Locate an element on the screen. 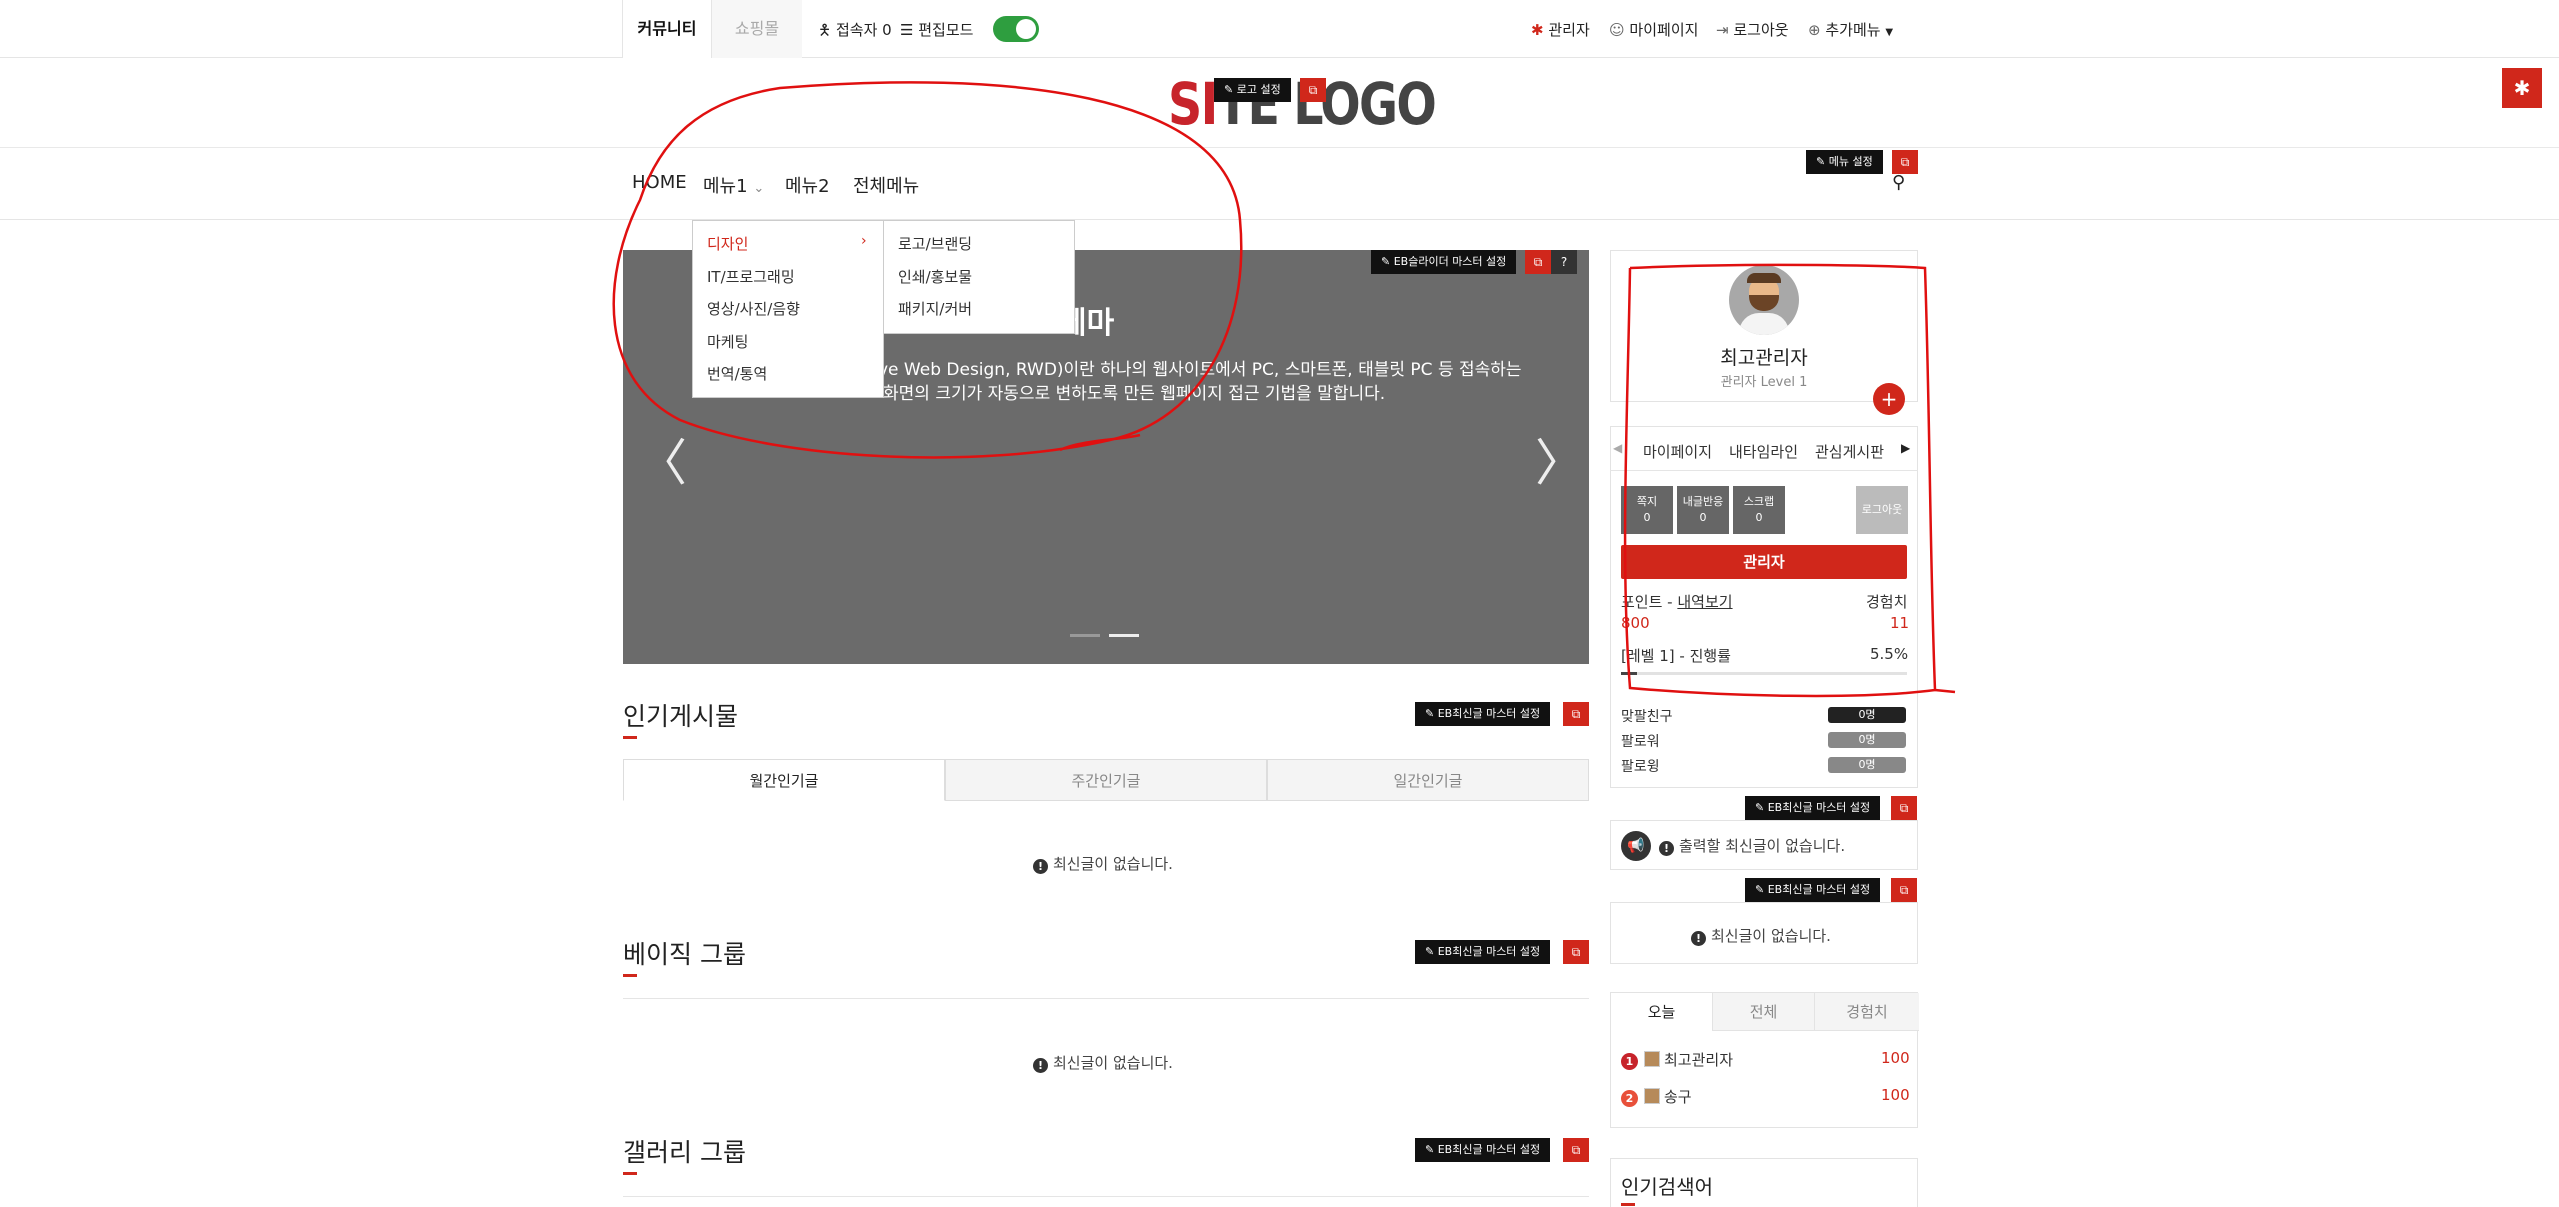 The image size is (2559, 1207). slider-next-arrow: 〉 is located at coordinates (1560, 463).